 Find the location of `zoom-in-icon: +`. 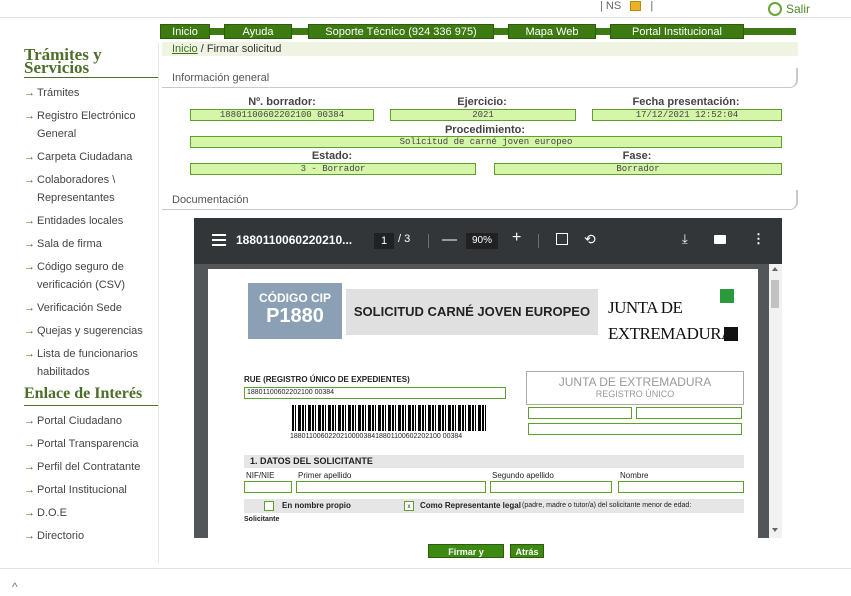

zoom-in-icon: + is located at coordinates (516, 238).